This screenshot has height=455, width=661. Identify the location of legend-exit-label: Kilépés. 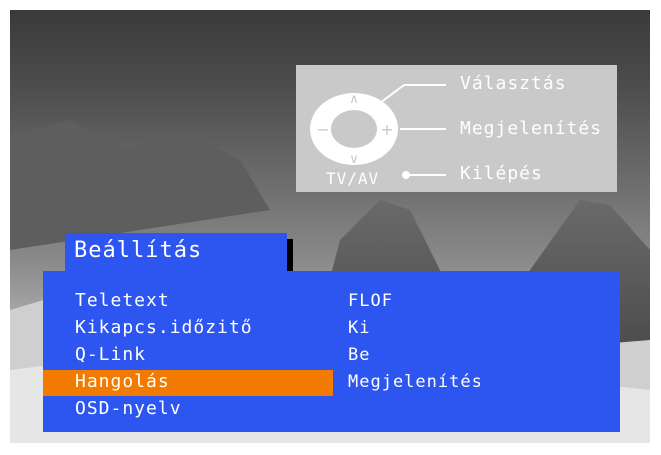
(501, 173).